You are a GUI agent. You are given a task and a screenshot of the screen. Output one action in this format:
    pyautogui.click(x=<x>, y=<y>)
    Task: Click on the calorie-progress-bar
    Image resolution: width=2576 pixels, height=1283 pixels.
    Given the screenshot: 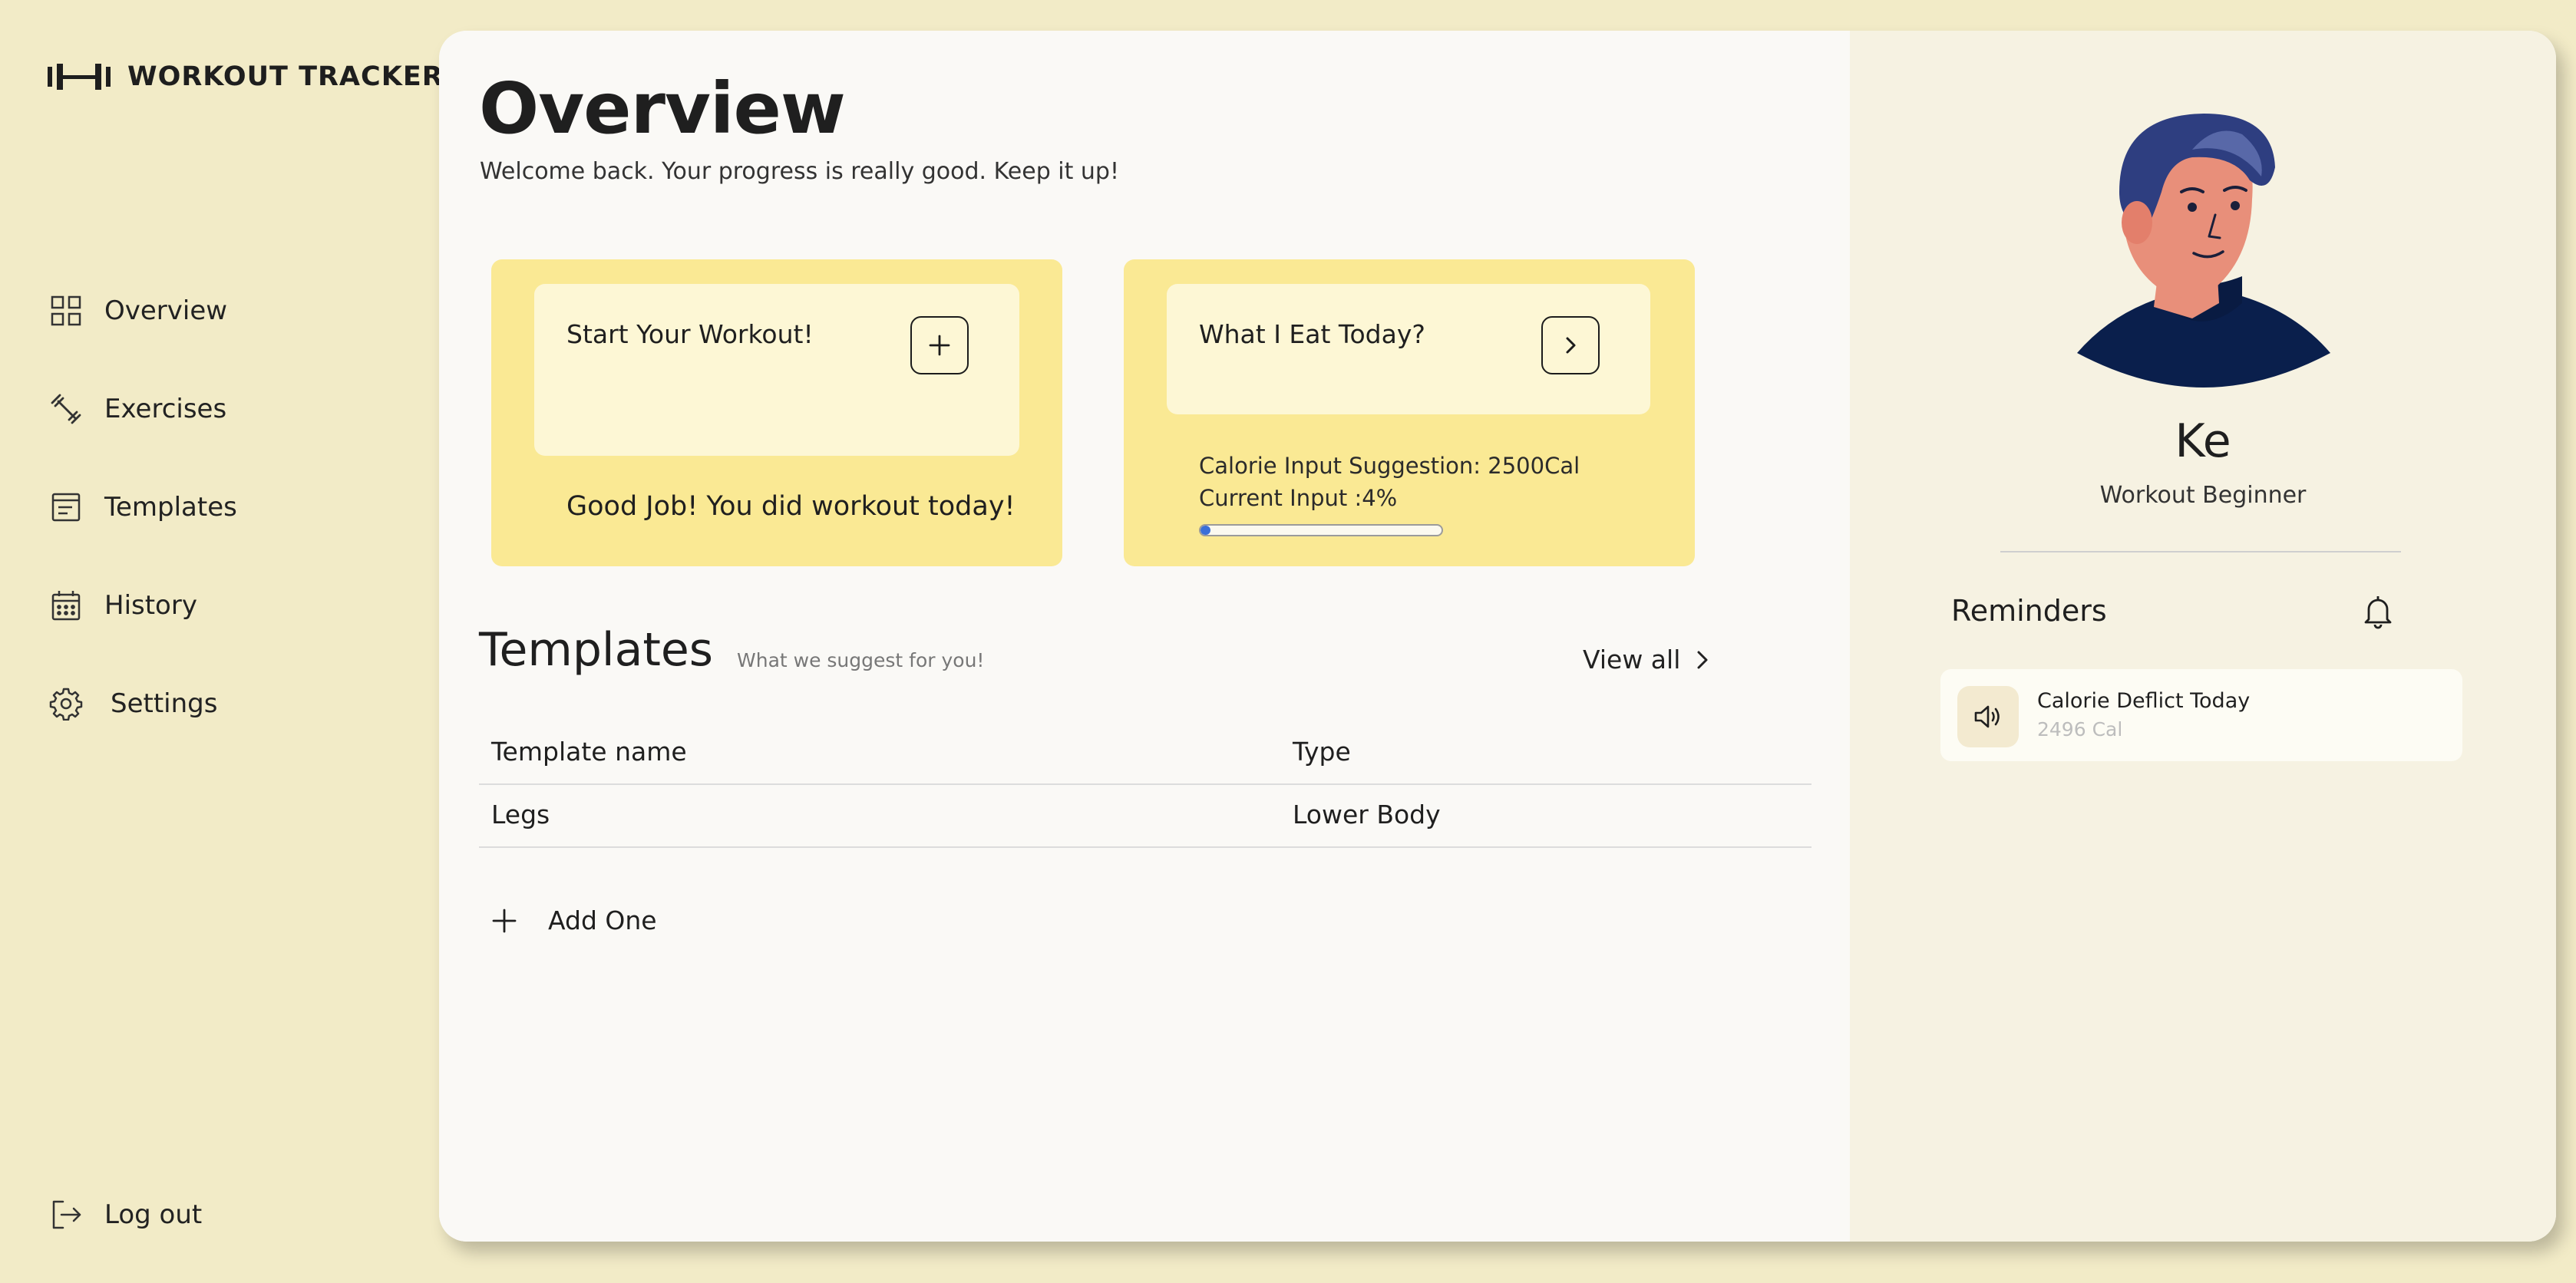 What is the action you would take?
    pyautogui.click(x=1321, y=530)
    